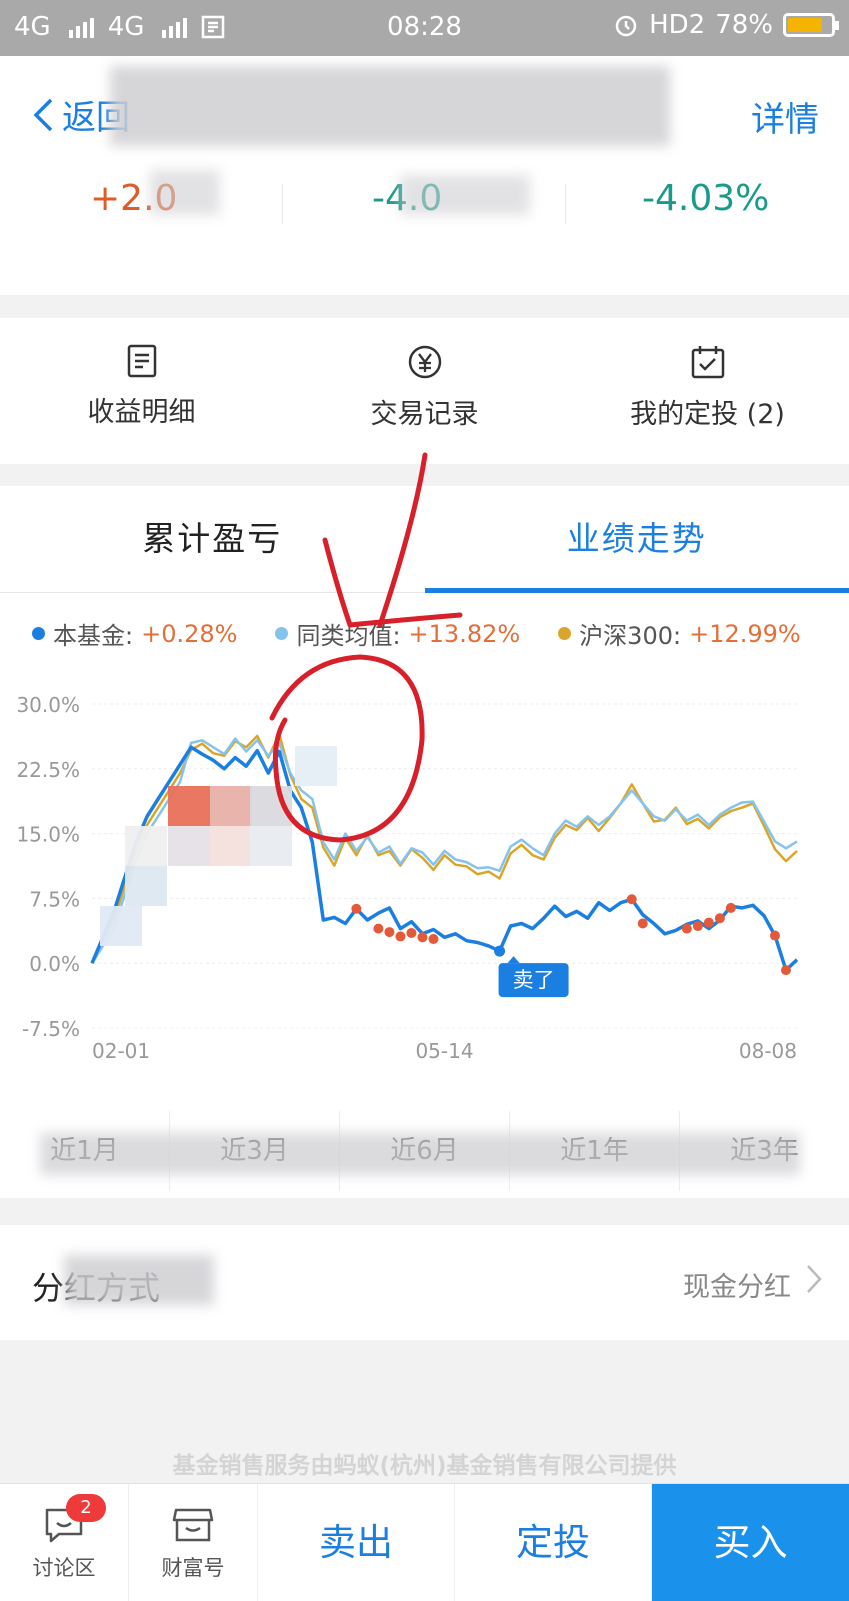 The height and width of the screenshot is (1601, 849). I want to click on sell-button: 卖出, so click(356, 1542).